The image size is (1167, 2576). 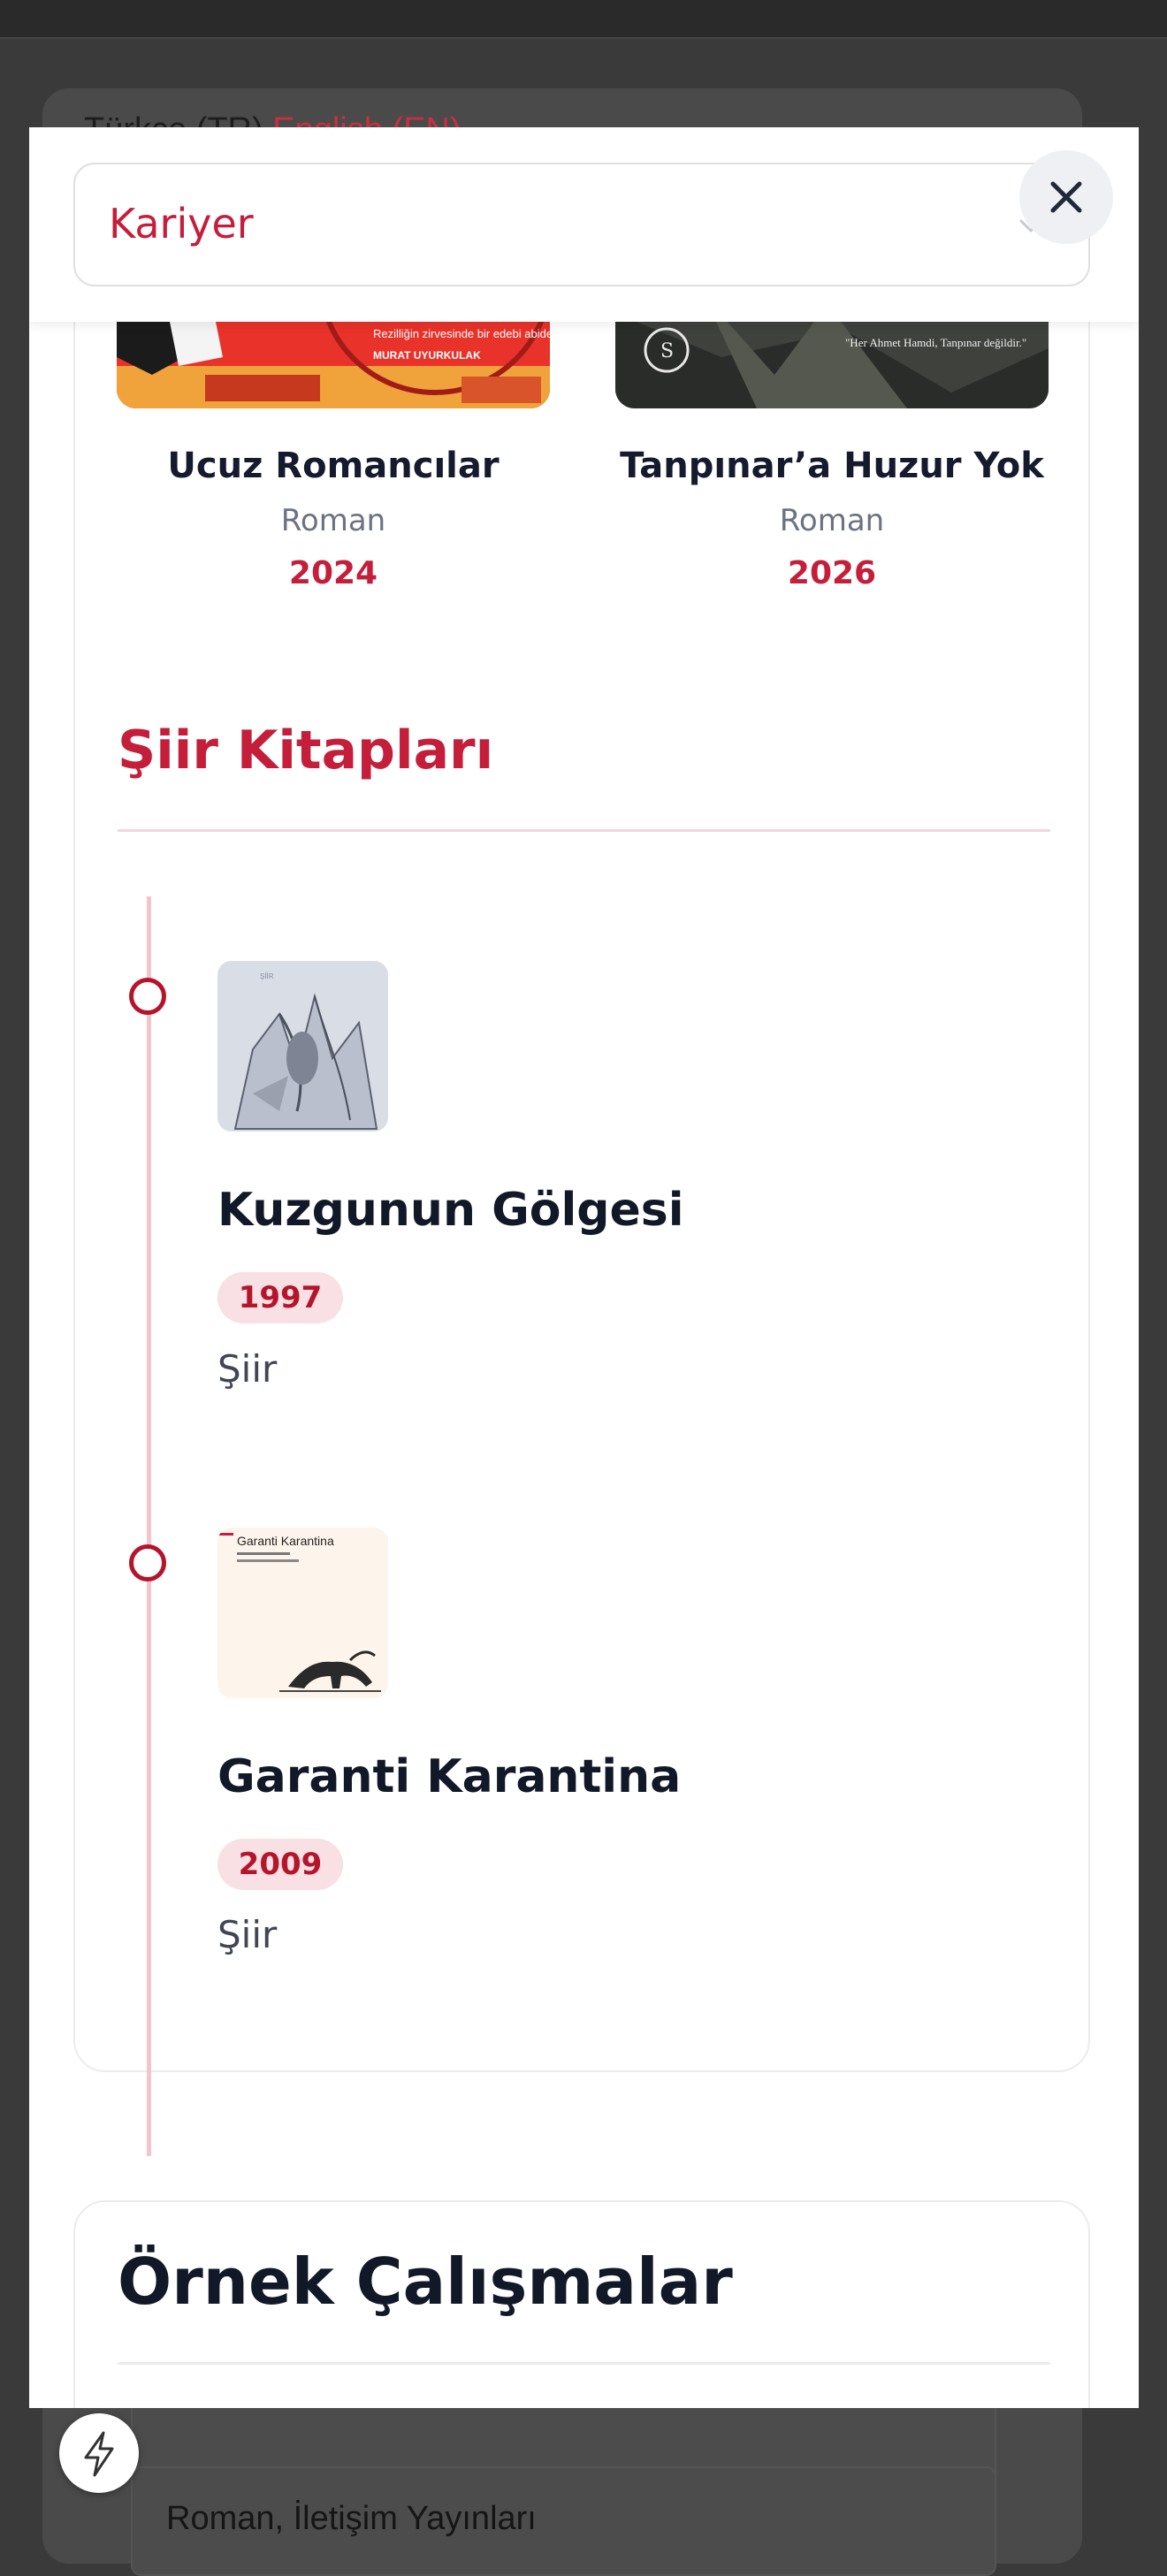 I want to click on cover-label: ŞİİR, so click(x=267, y=976).